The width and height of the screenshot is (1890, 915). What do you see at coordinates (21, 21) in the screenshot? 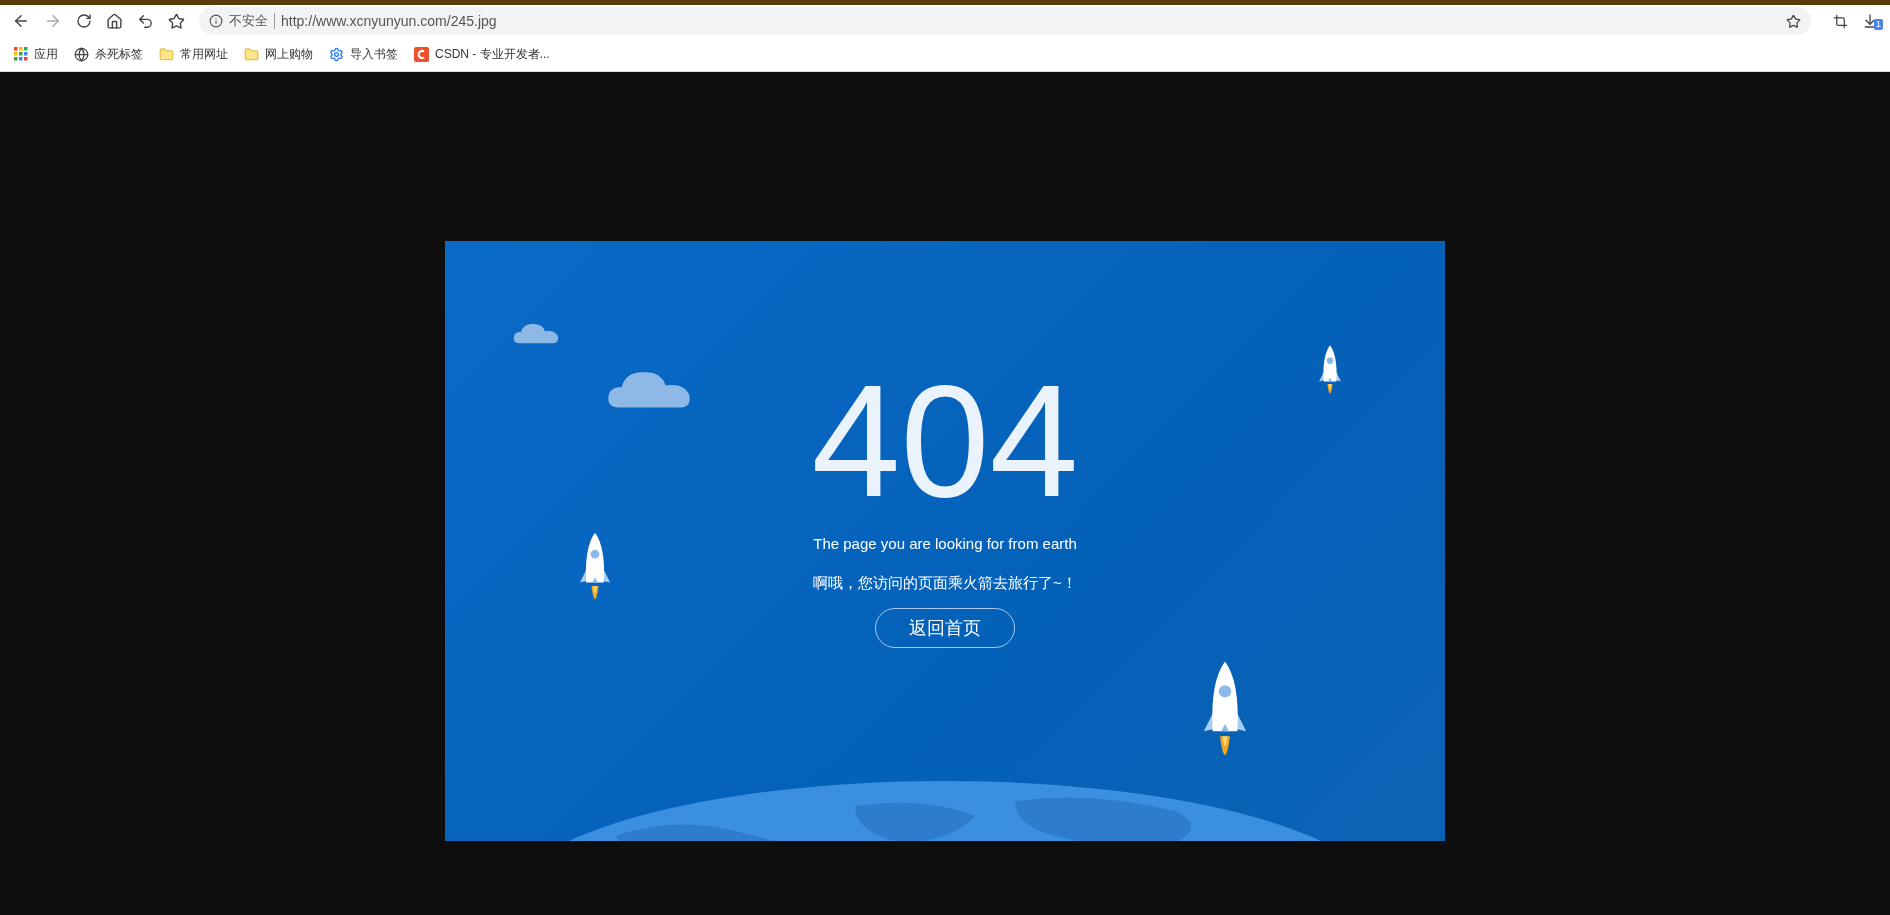
I see `back-icon` at bounding box center [21, 21].